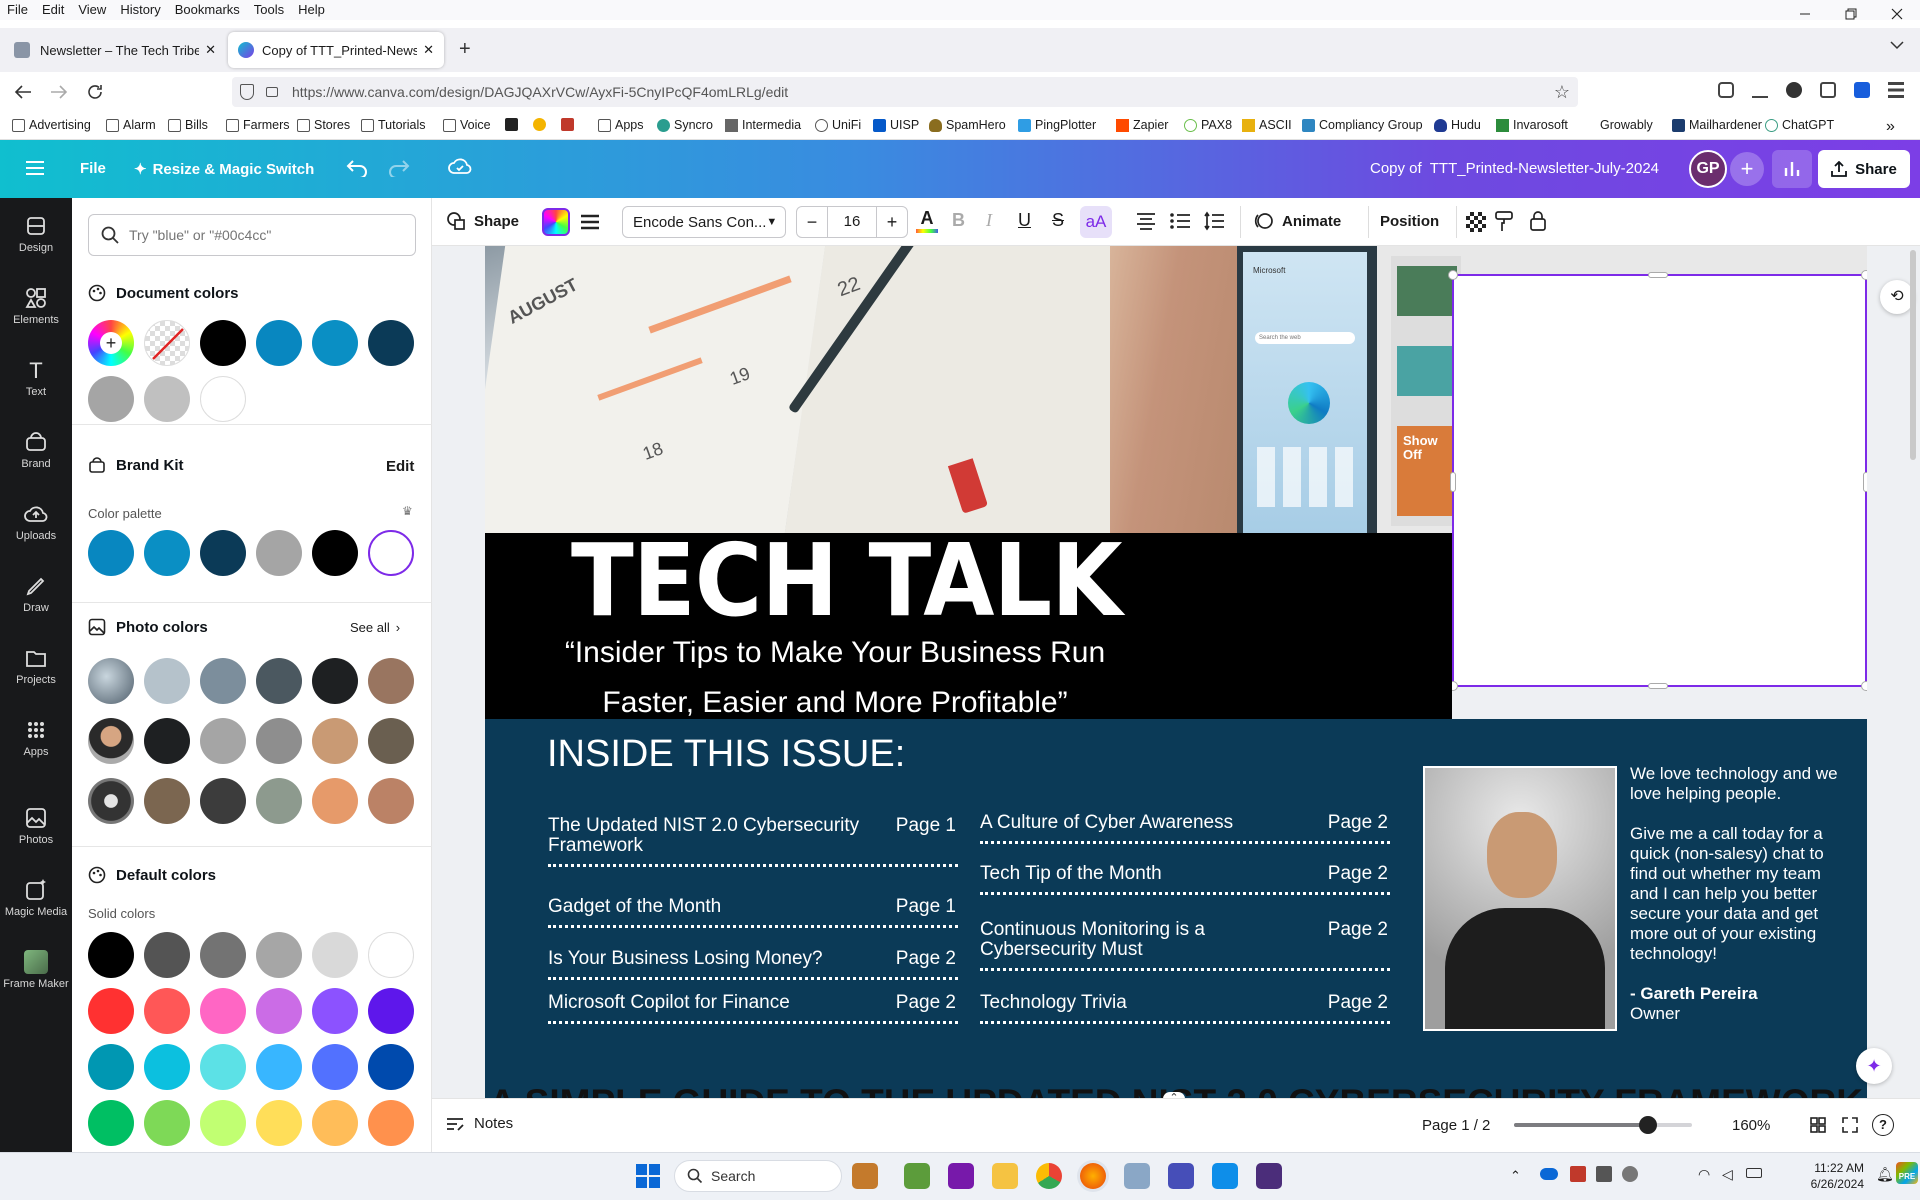 The height and width of the screenshot is (1200, 1920). What do you see at coordinates (961, 1176) in the screenshot?
I see `onenote-icon` at bounding box center [961, 1176].